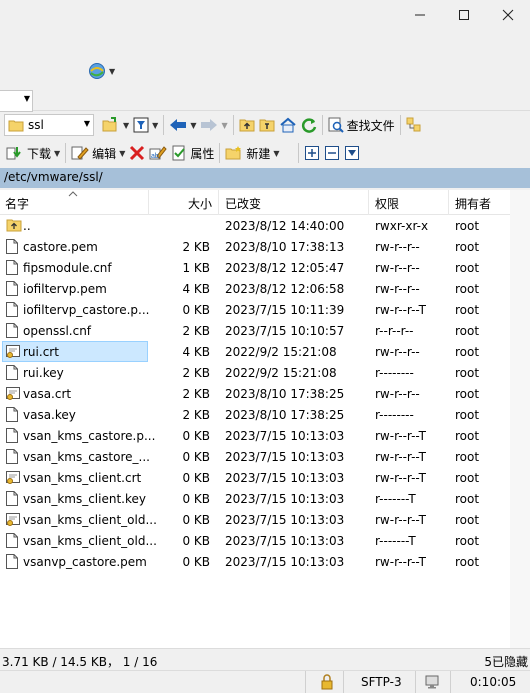  I want to click on root-folder-icon, so click(267, 125).